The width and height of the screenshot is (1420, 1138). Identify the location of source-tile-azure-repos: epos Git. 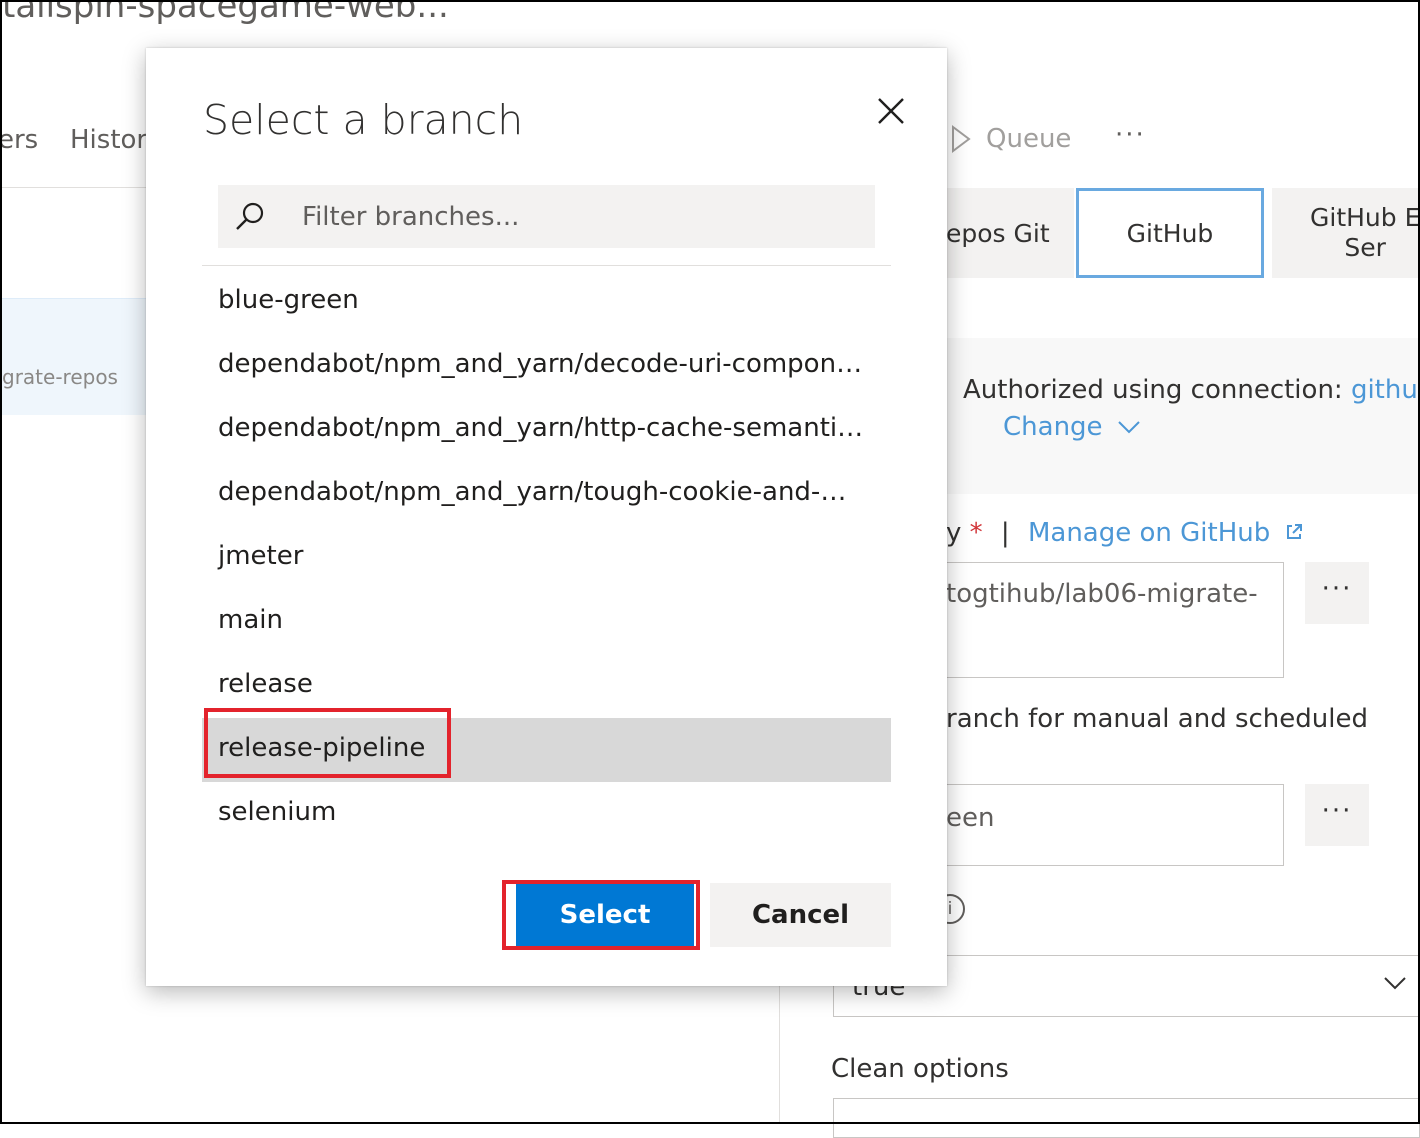
(1010, 233).